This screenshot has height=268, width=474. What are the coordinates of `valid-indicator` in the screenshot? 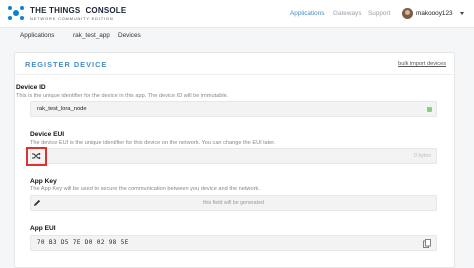 It's located at (429, 109).